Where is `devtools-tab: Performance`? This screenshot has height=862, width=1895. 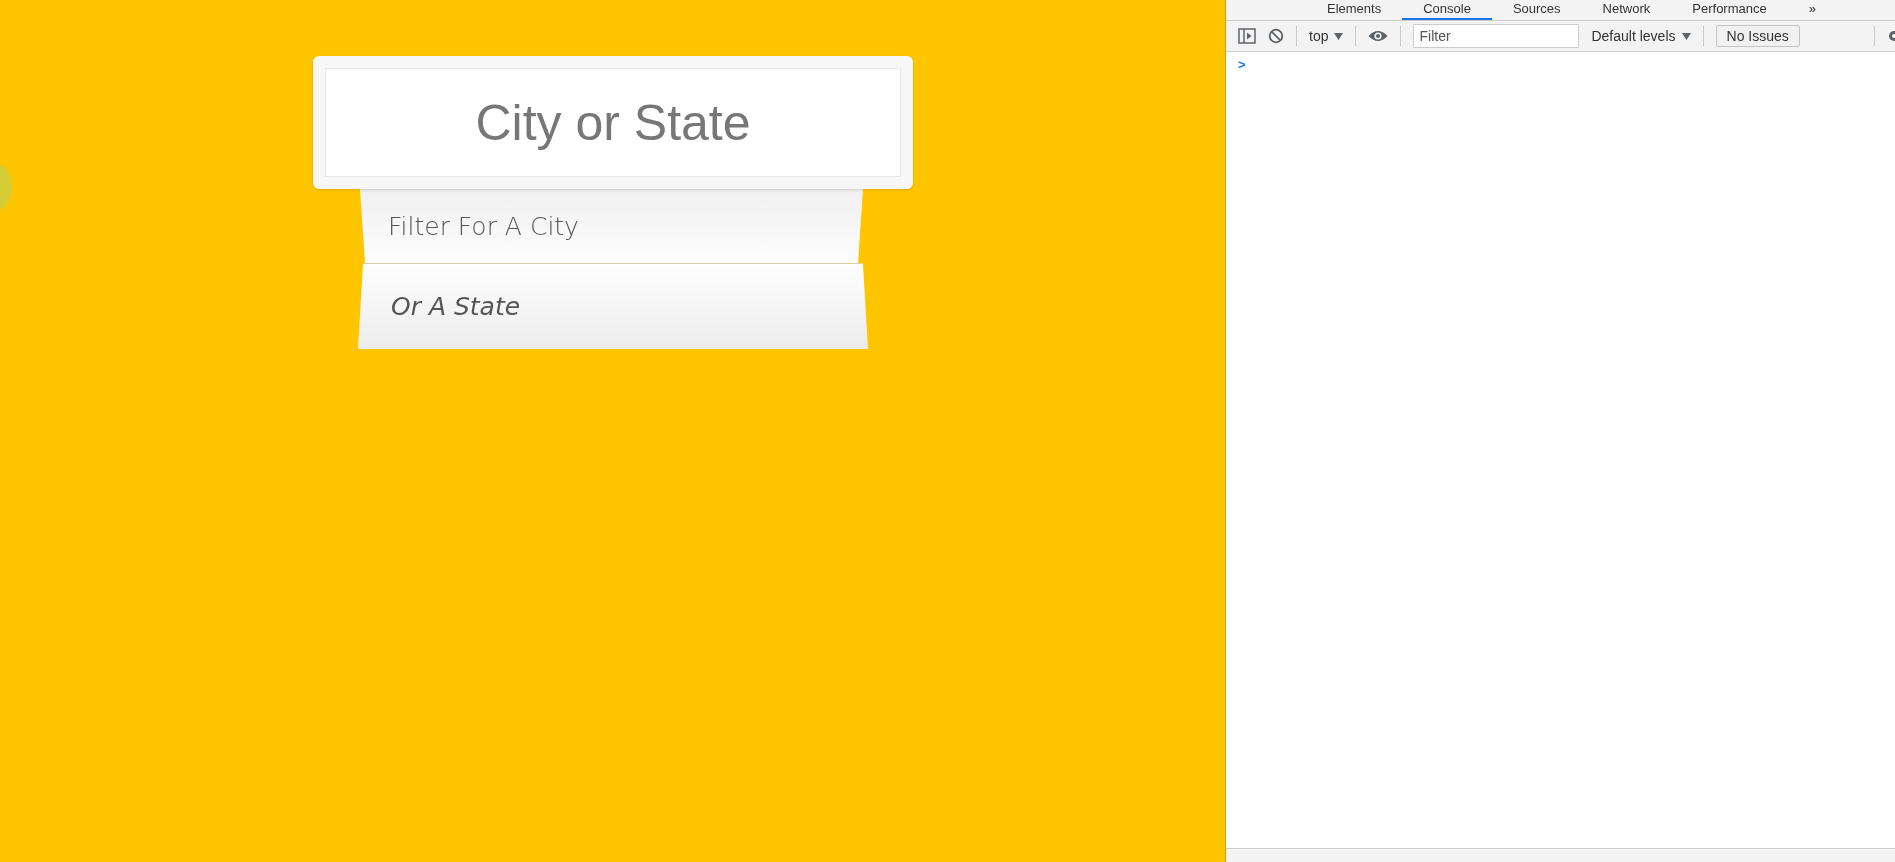 devtools-tab: Performance is located at coordinates (1729, 10).